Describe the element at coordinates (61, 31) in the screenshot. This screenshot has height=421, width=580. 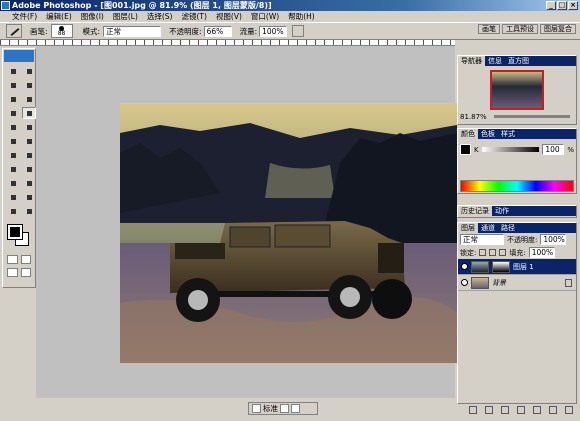
I see `brush-picker: 88` at that location.